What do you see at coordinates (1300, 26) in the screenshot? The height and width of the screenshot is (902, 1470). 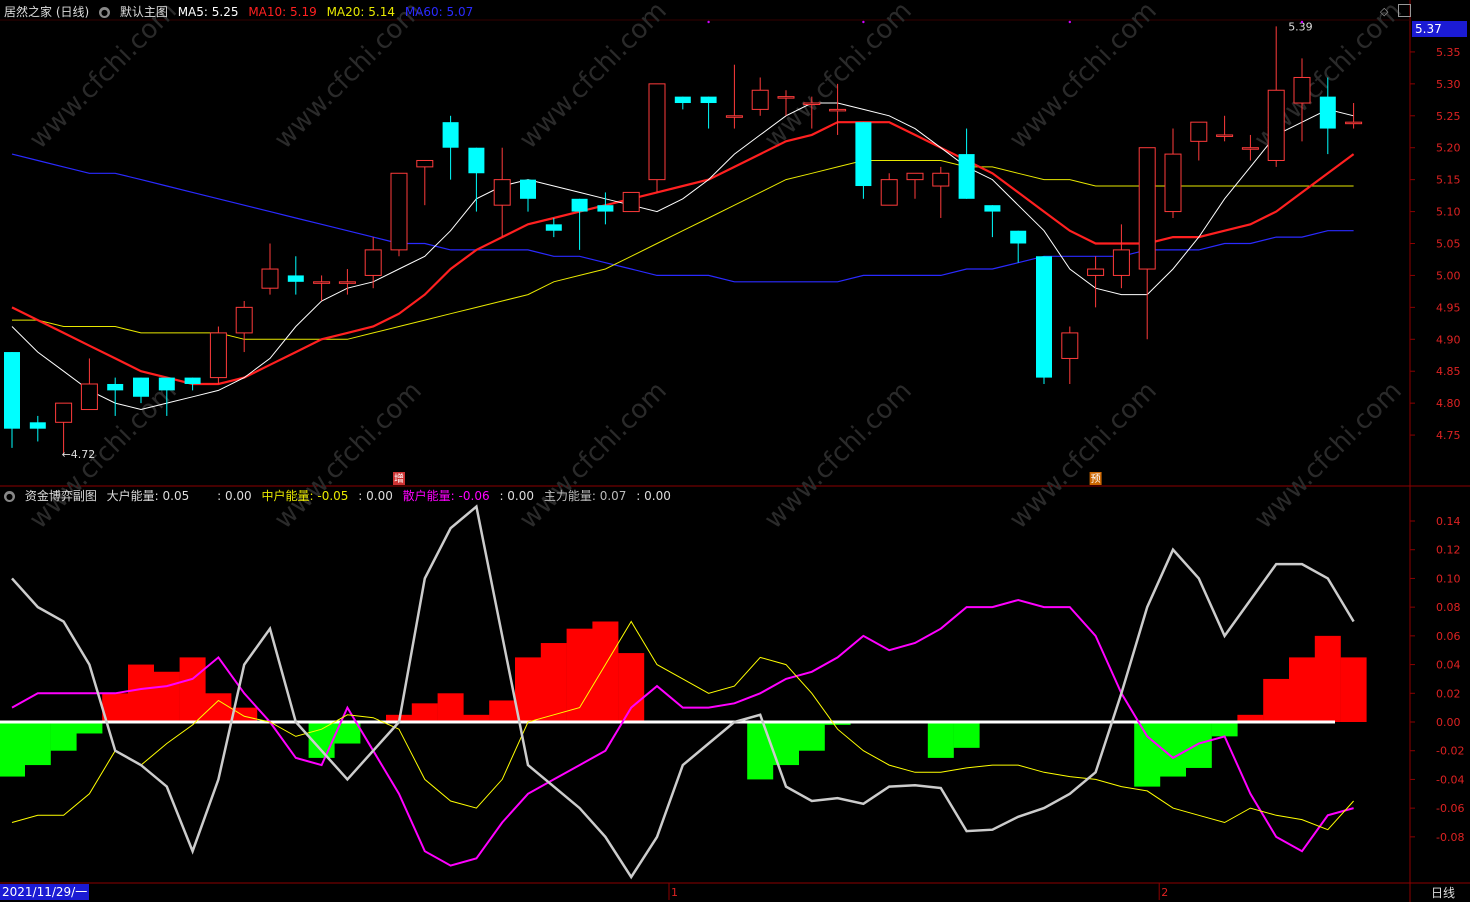 I see `high-annotation: 5.39` at bounding box center [1300, 26].